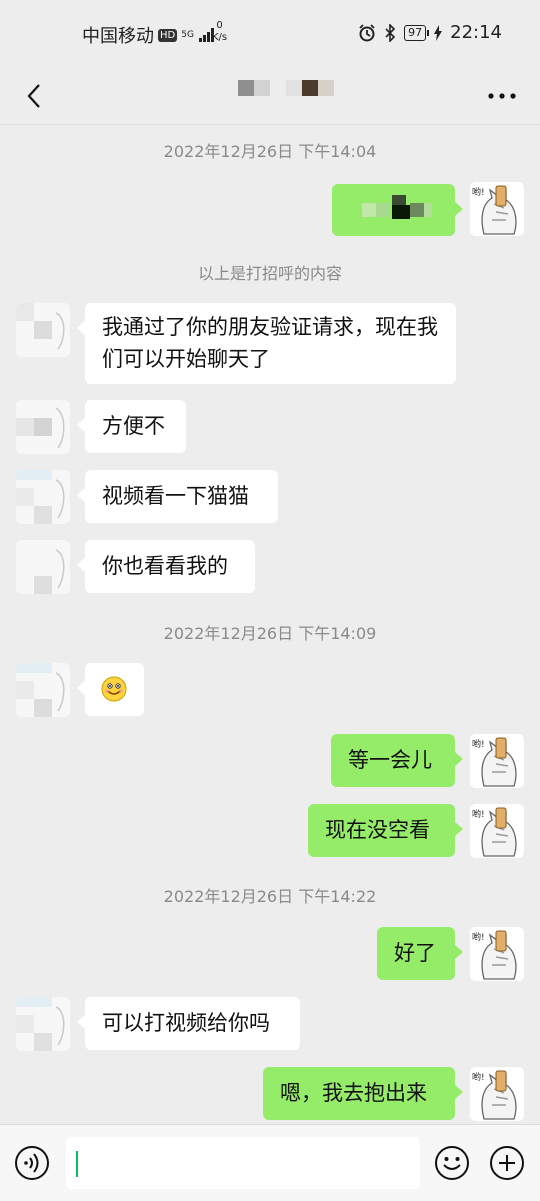  What do you see at coordinates (118, 36) in the screenshot?
I see `carrier-label: 中国移动` at bounding box center [118, 36].